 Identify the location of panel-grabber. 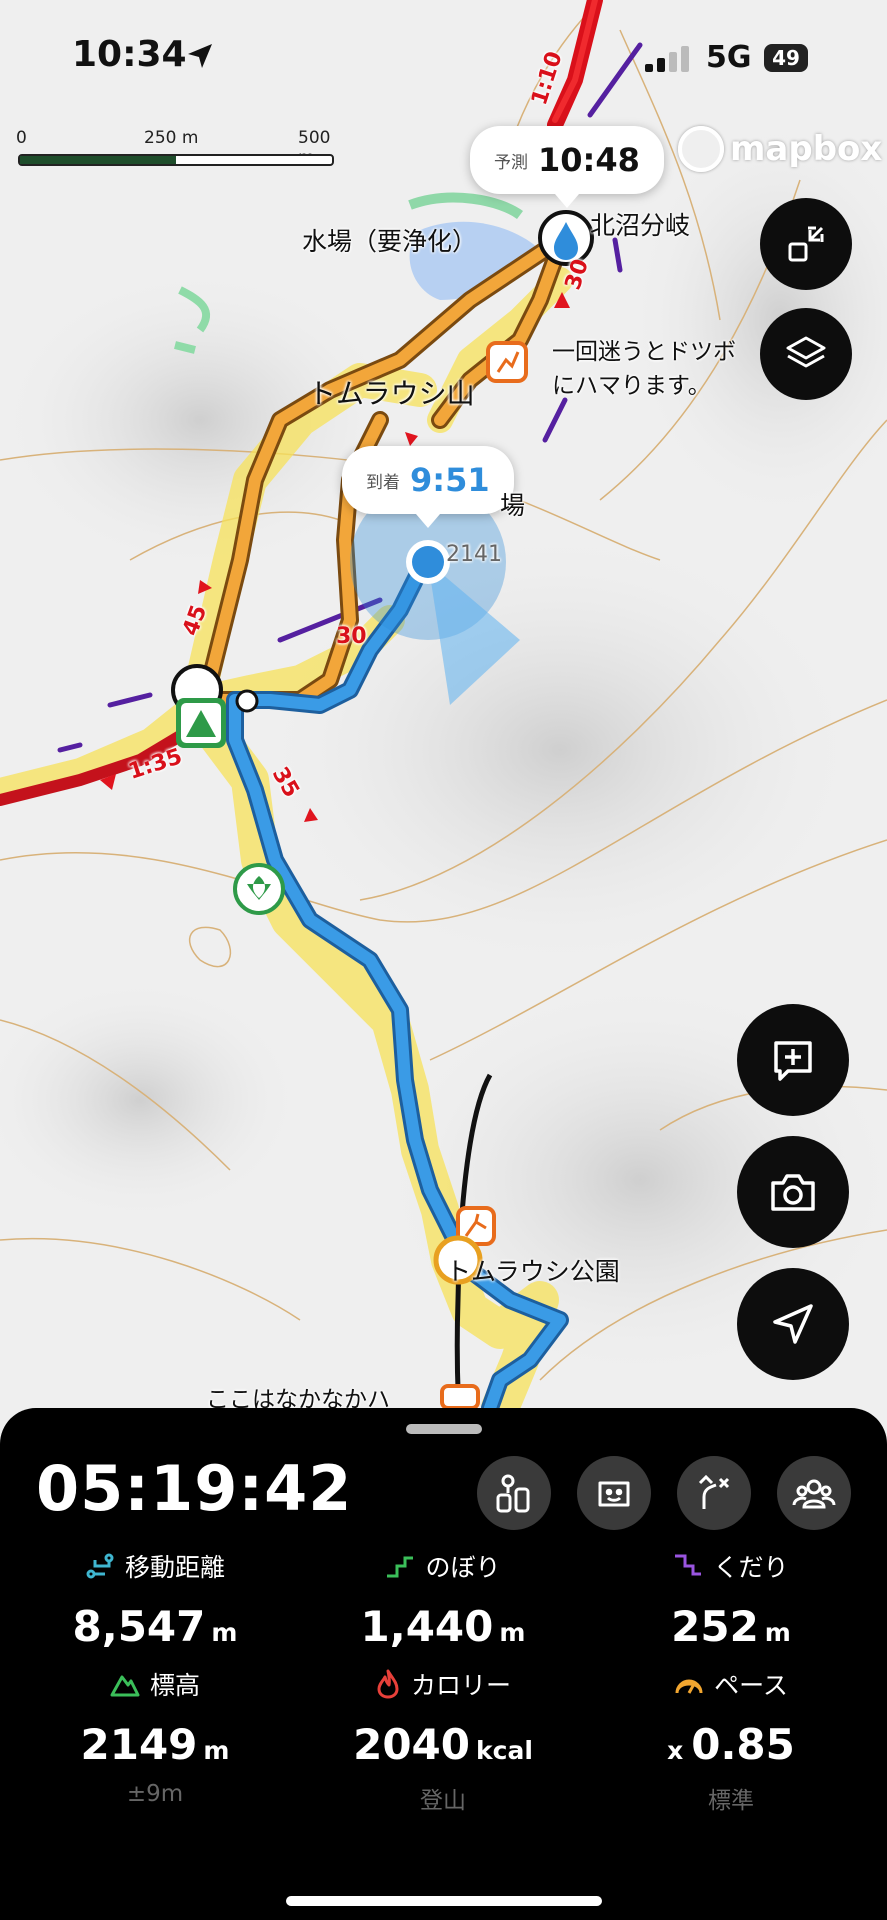
(444, 1429).